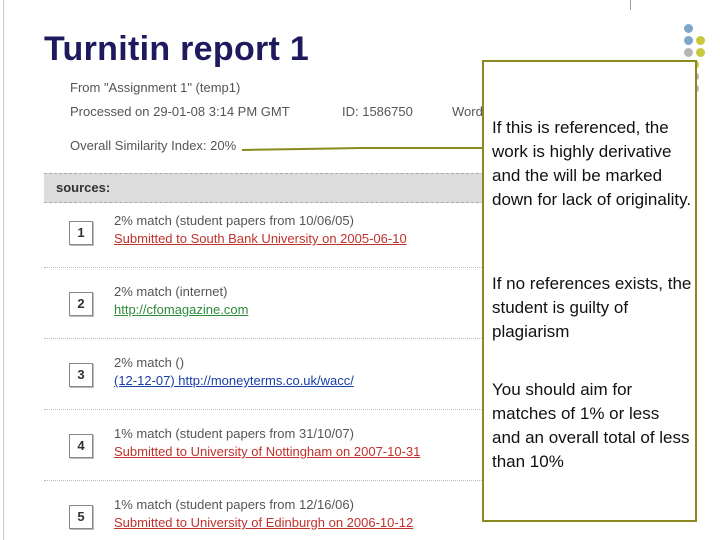  Describe the element at coordinates (81, 304) in the screenshot. I see `source-number: 2` at that location.